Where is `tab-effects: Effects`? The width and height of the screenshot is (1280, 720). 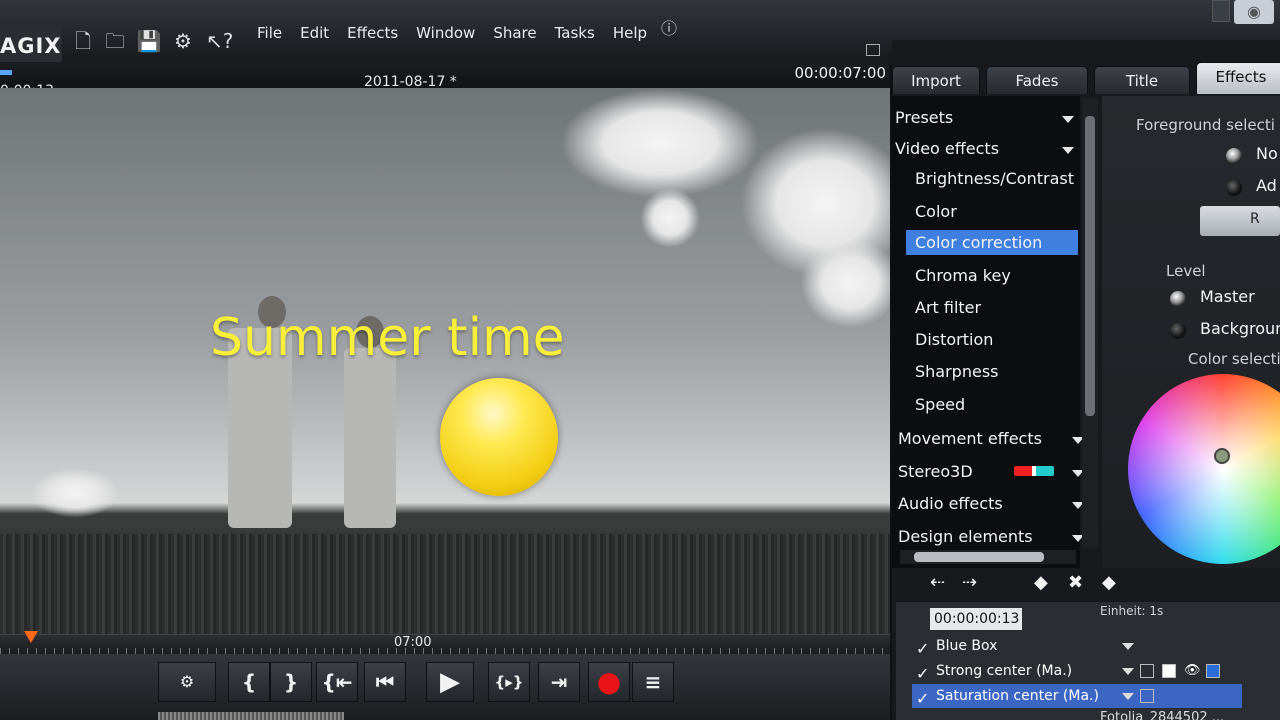 tab-effects: Effects is located at coordinates (1238, 78).